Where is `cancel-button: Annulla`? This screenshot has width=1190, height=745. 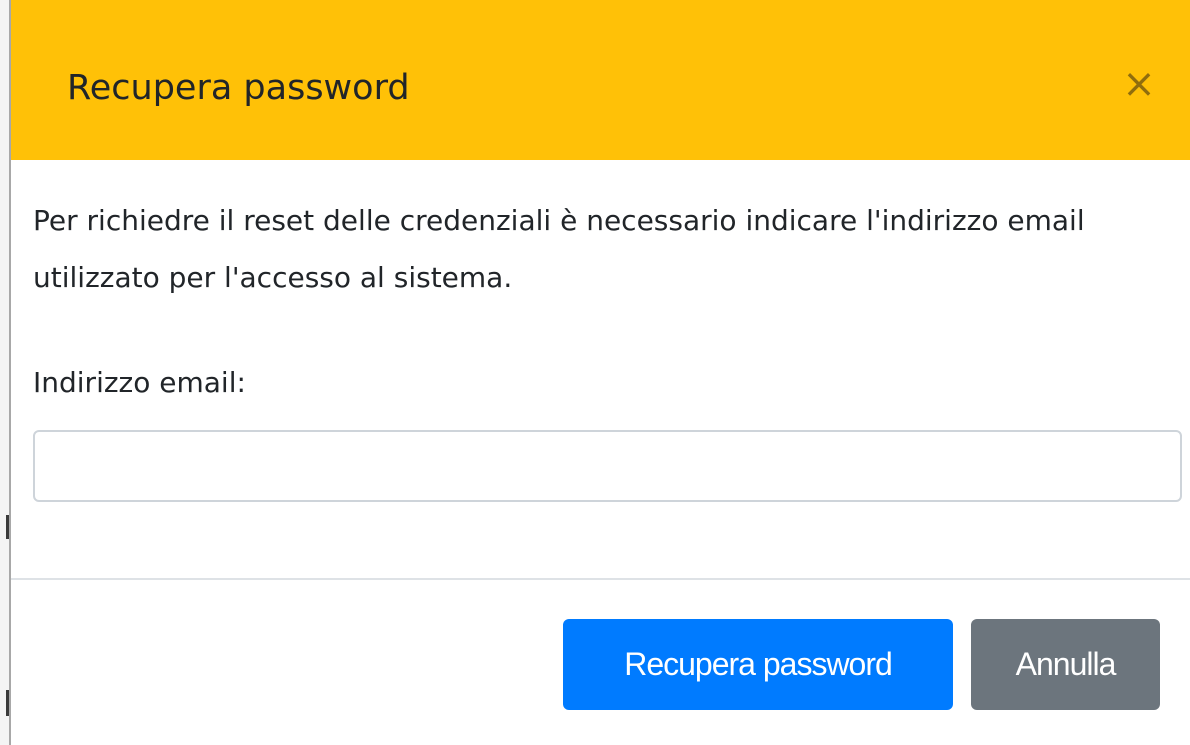
cancel-button: Annulla is located at coordinates (1065, 664).